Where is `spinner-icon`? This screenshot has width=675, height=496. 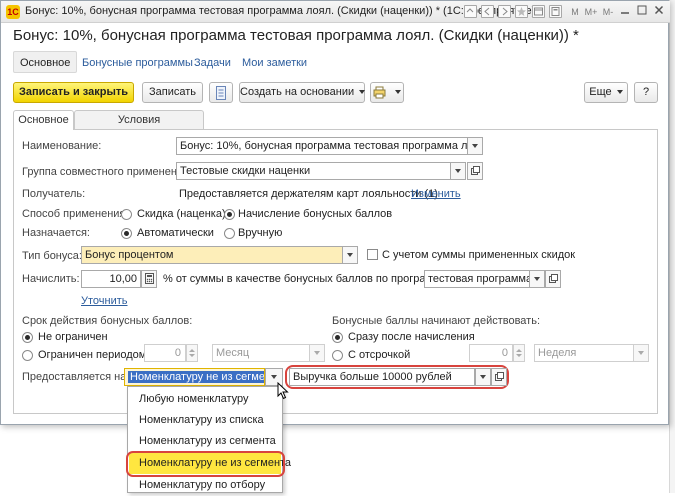
spinner-icon is located at coordinates (192, 353).